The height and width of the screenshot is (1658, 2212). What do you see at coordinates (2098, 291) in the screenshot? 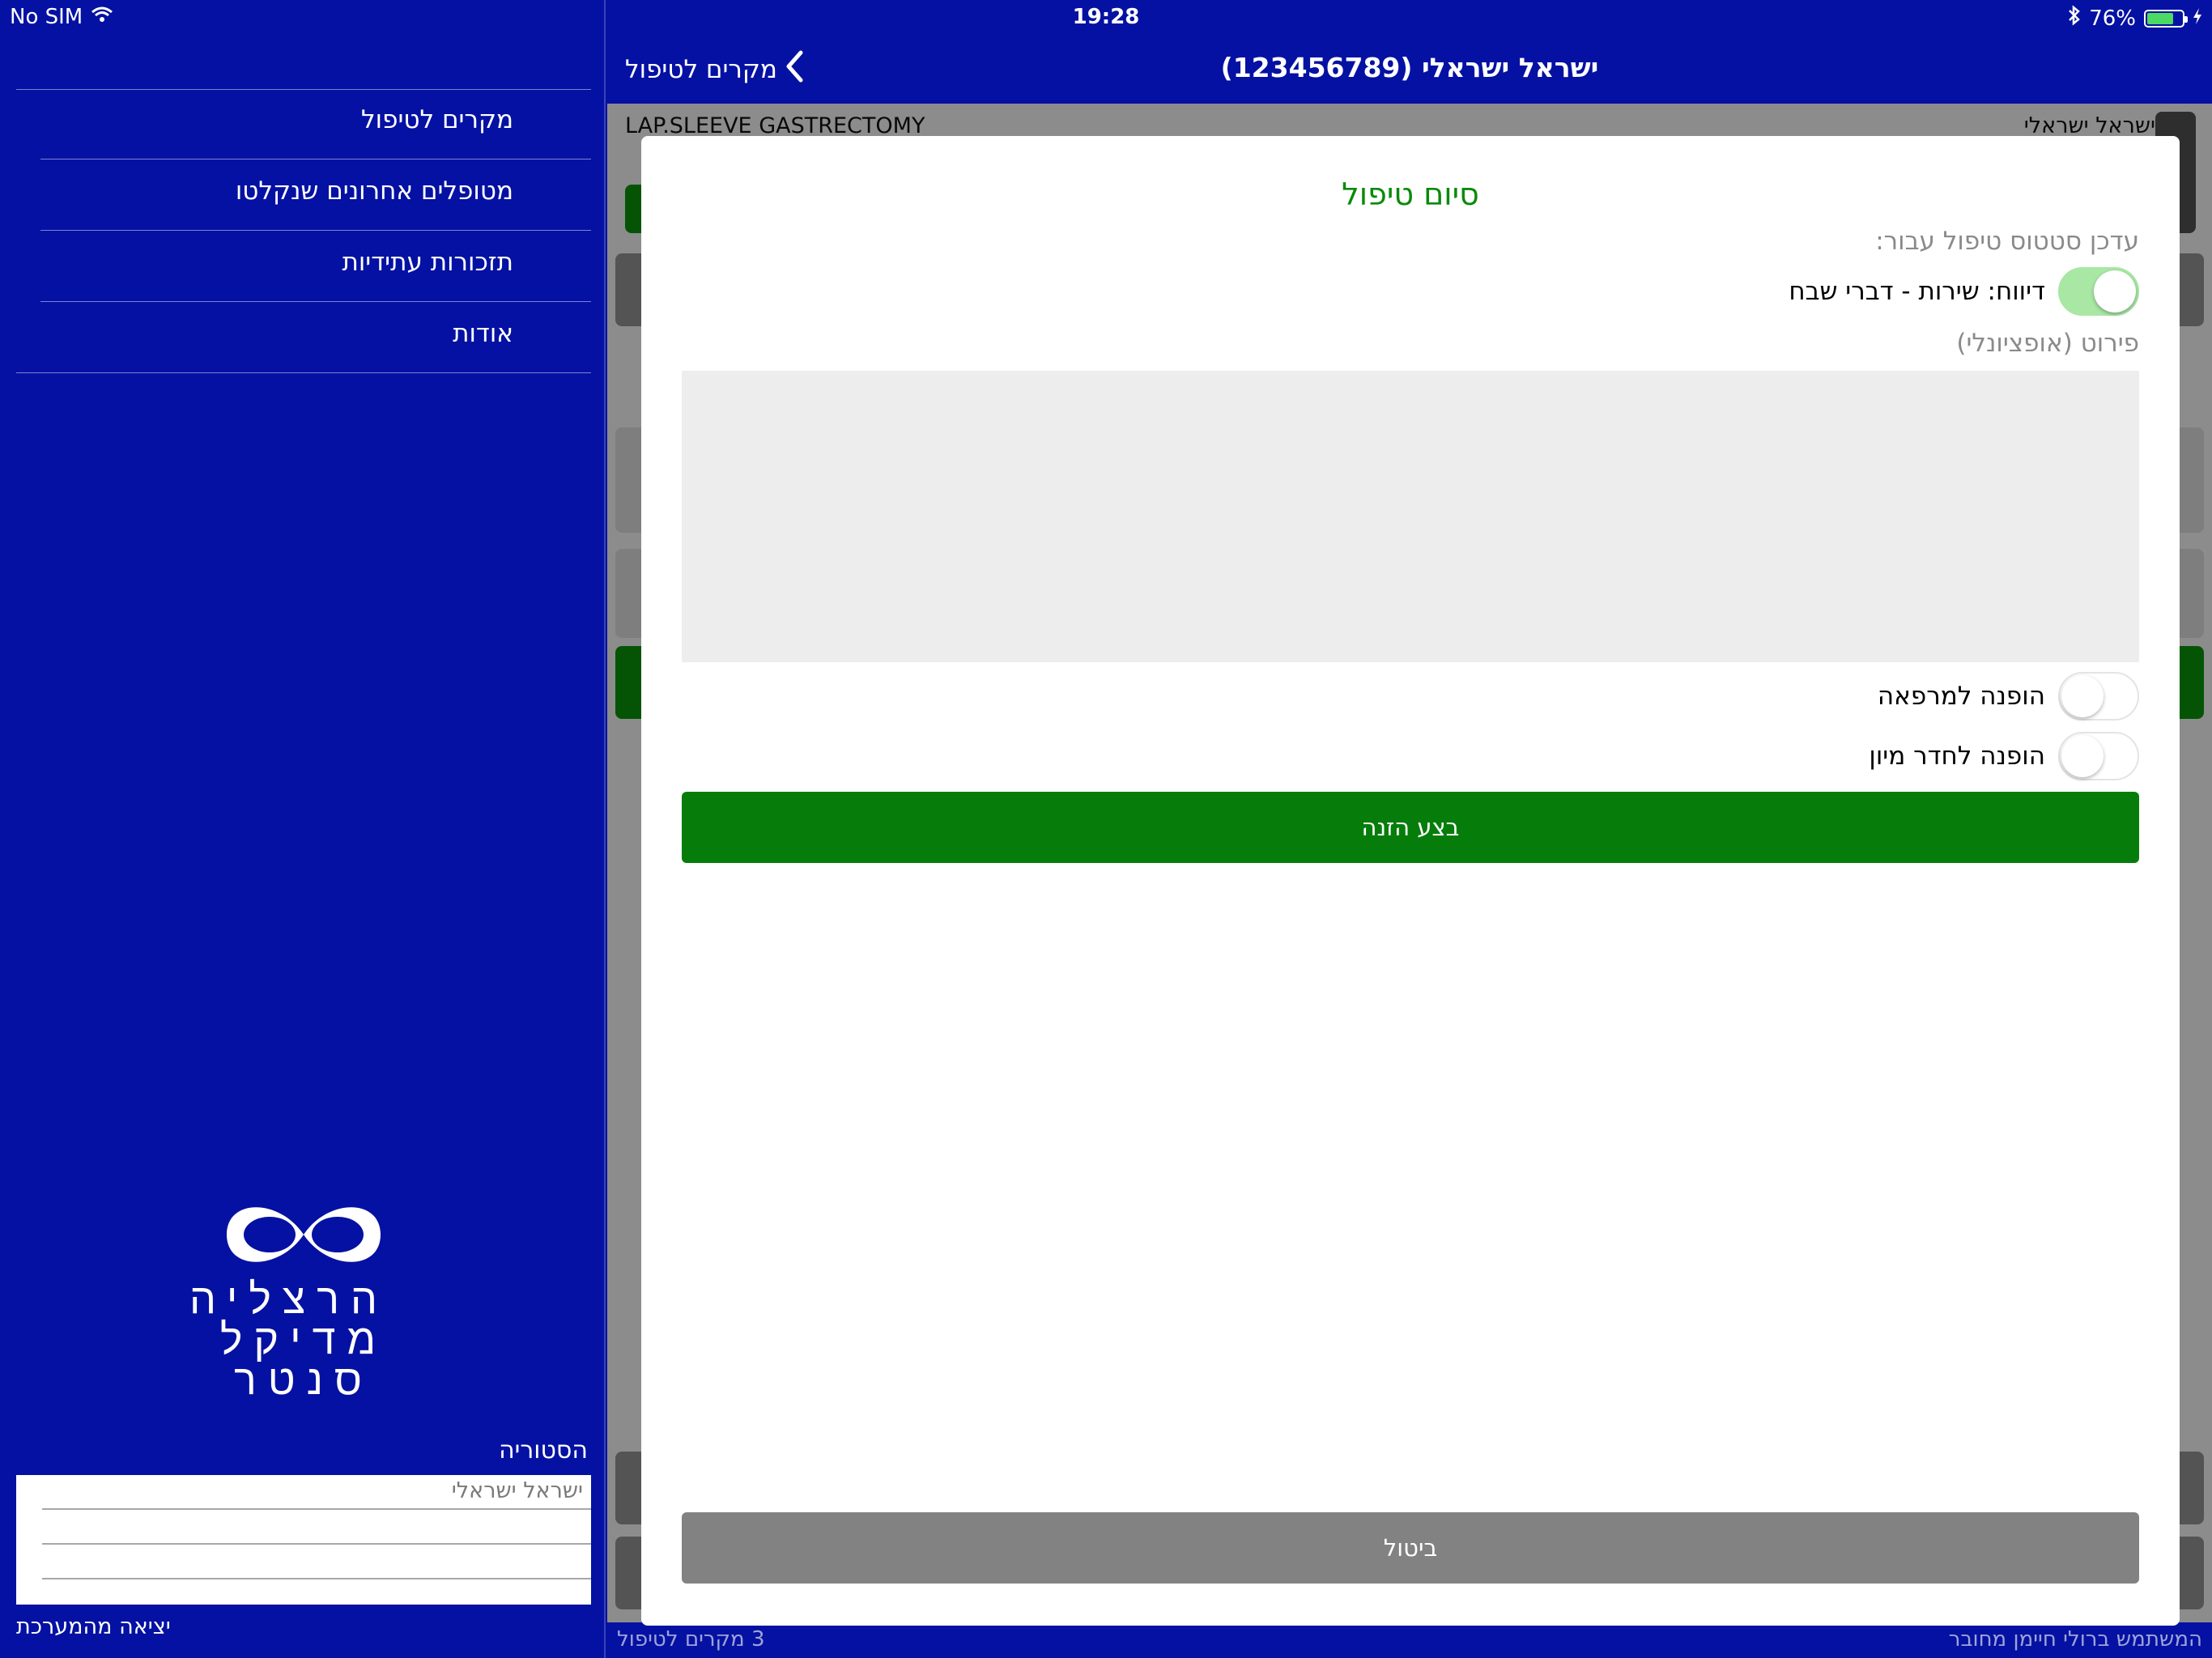
I see `praise-report-toggle` at bounding box center [2098, 291].